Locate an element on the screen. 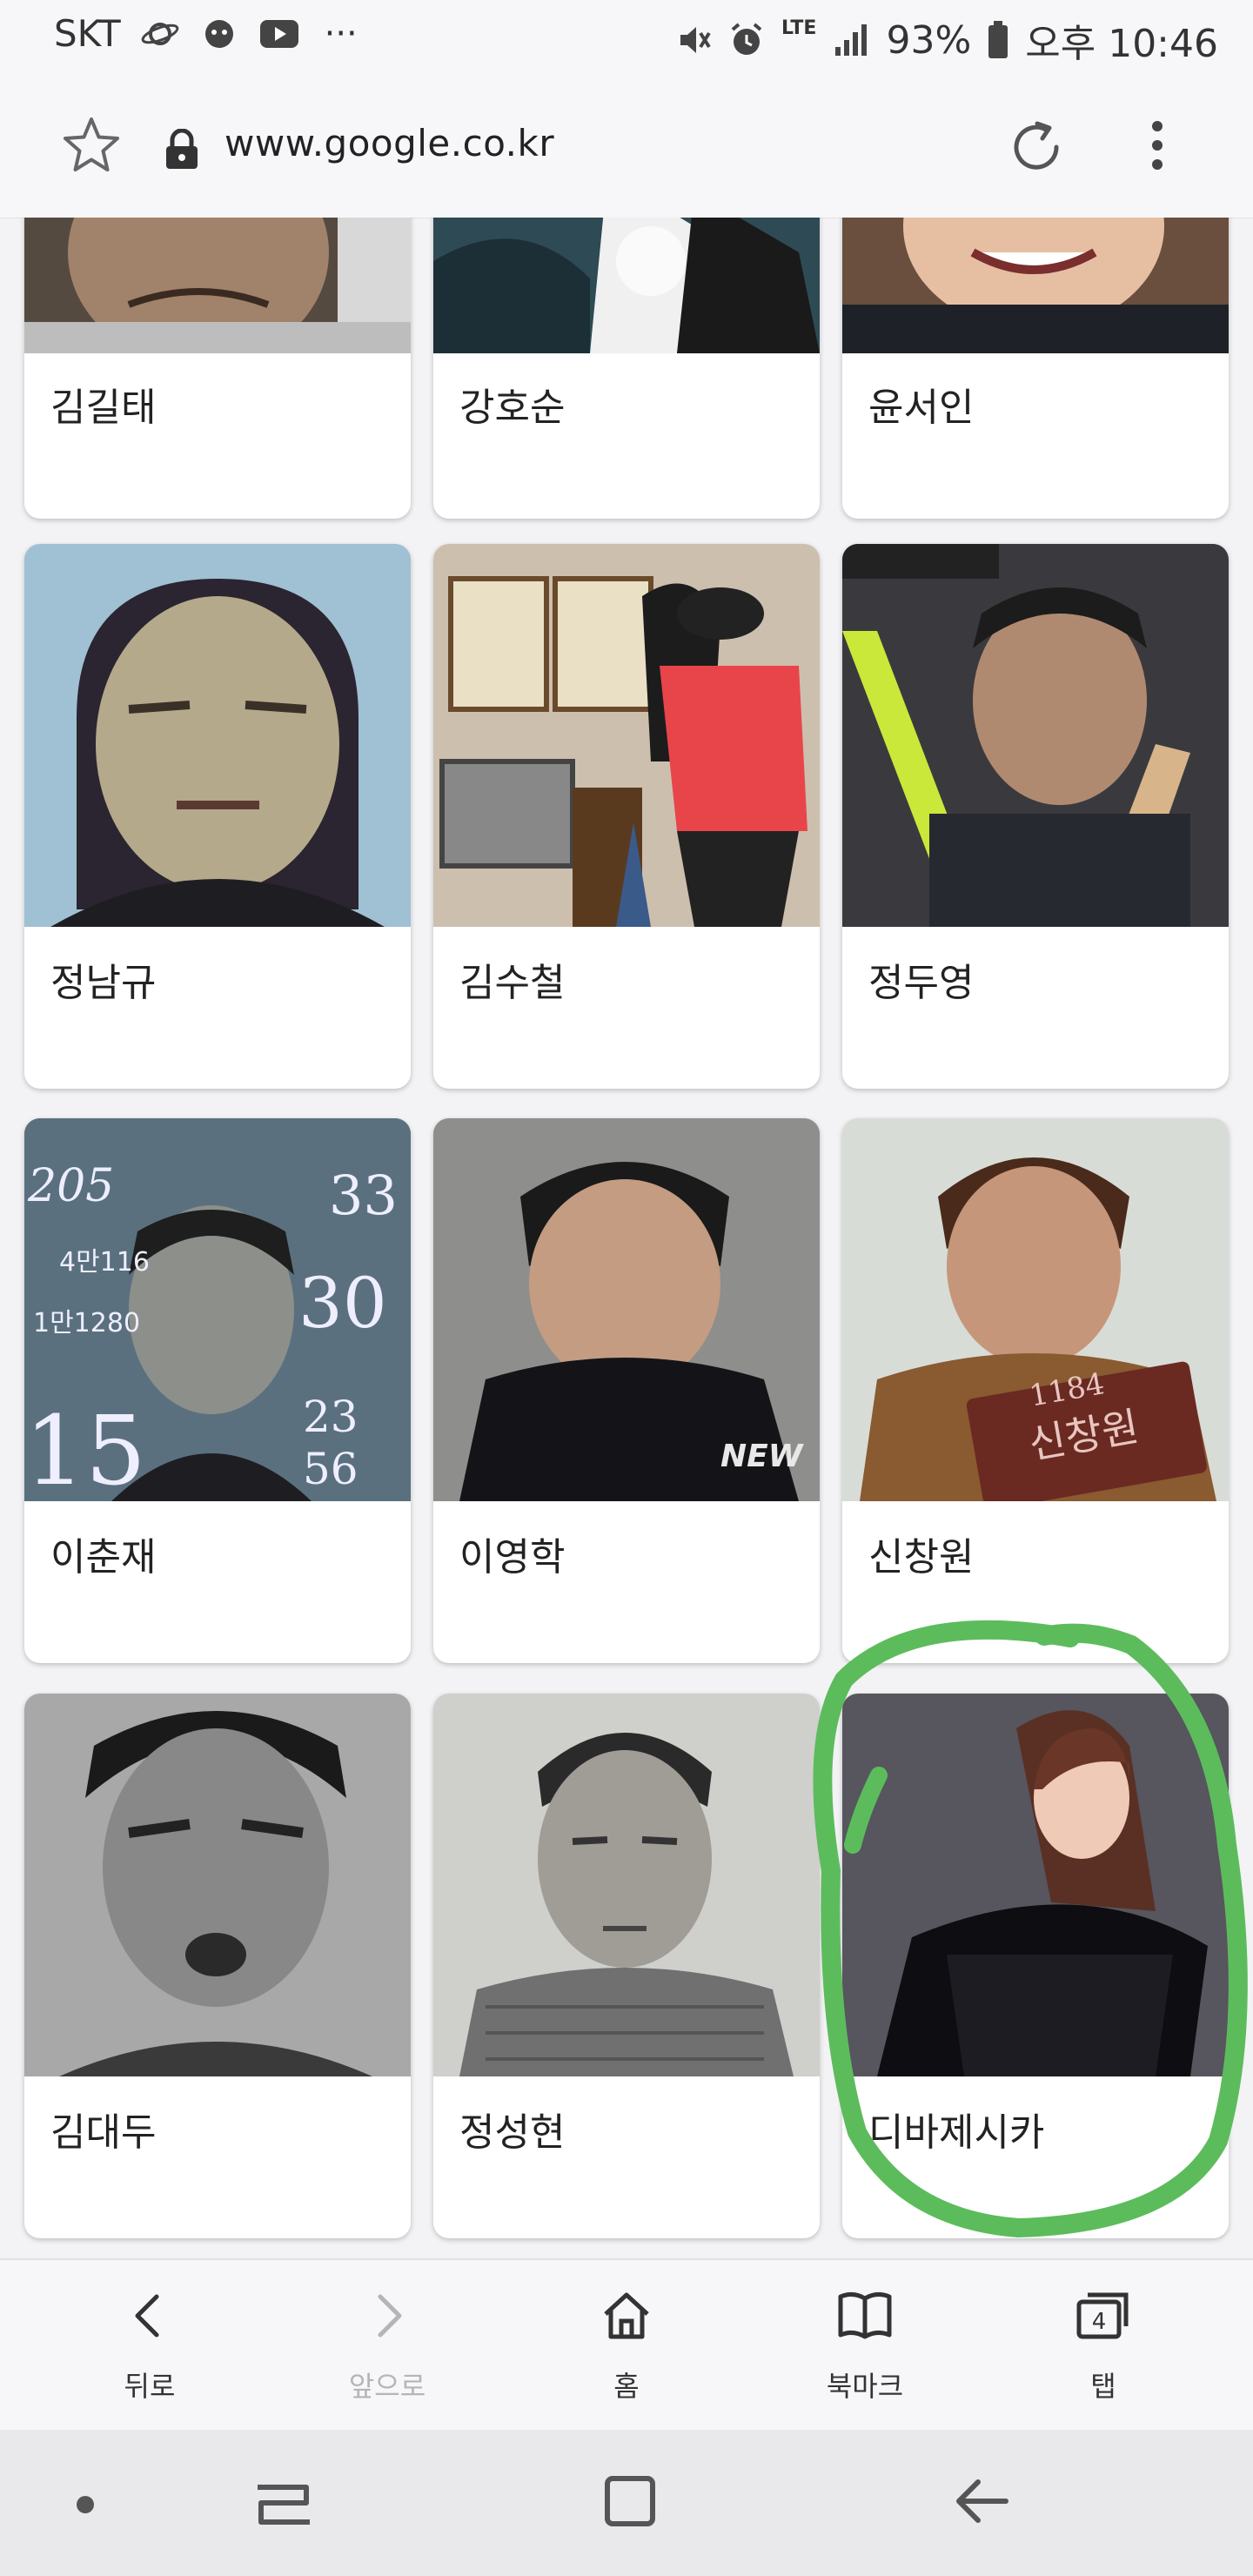 This screenshot has width=1253, height=2576. tabs-label: 탭 is located at coordinates (1103, 2386).